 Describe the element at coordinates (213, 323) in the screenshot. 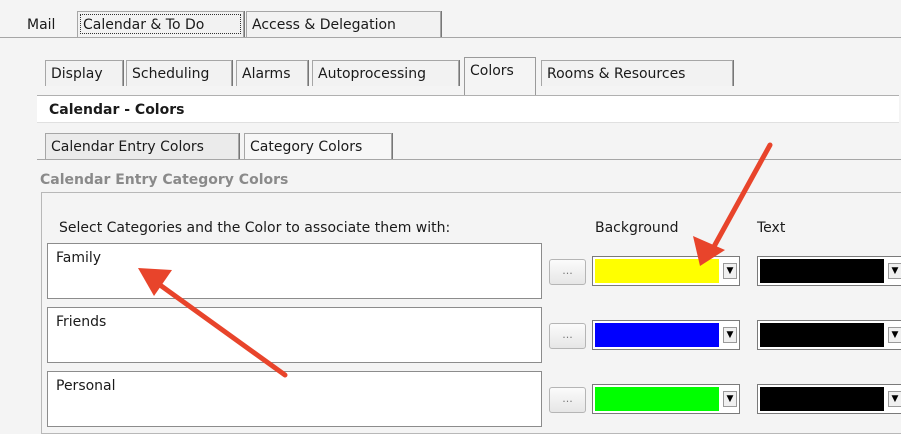

I see `annotation-arrow-to-category` at that location.